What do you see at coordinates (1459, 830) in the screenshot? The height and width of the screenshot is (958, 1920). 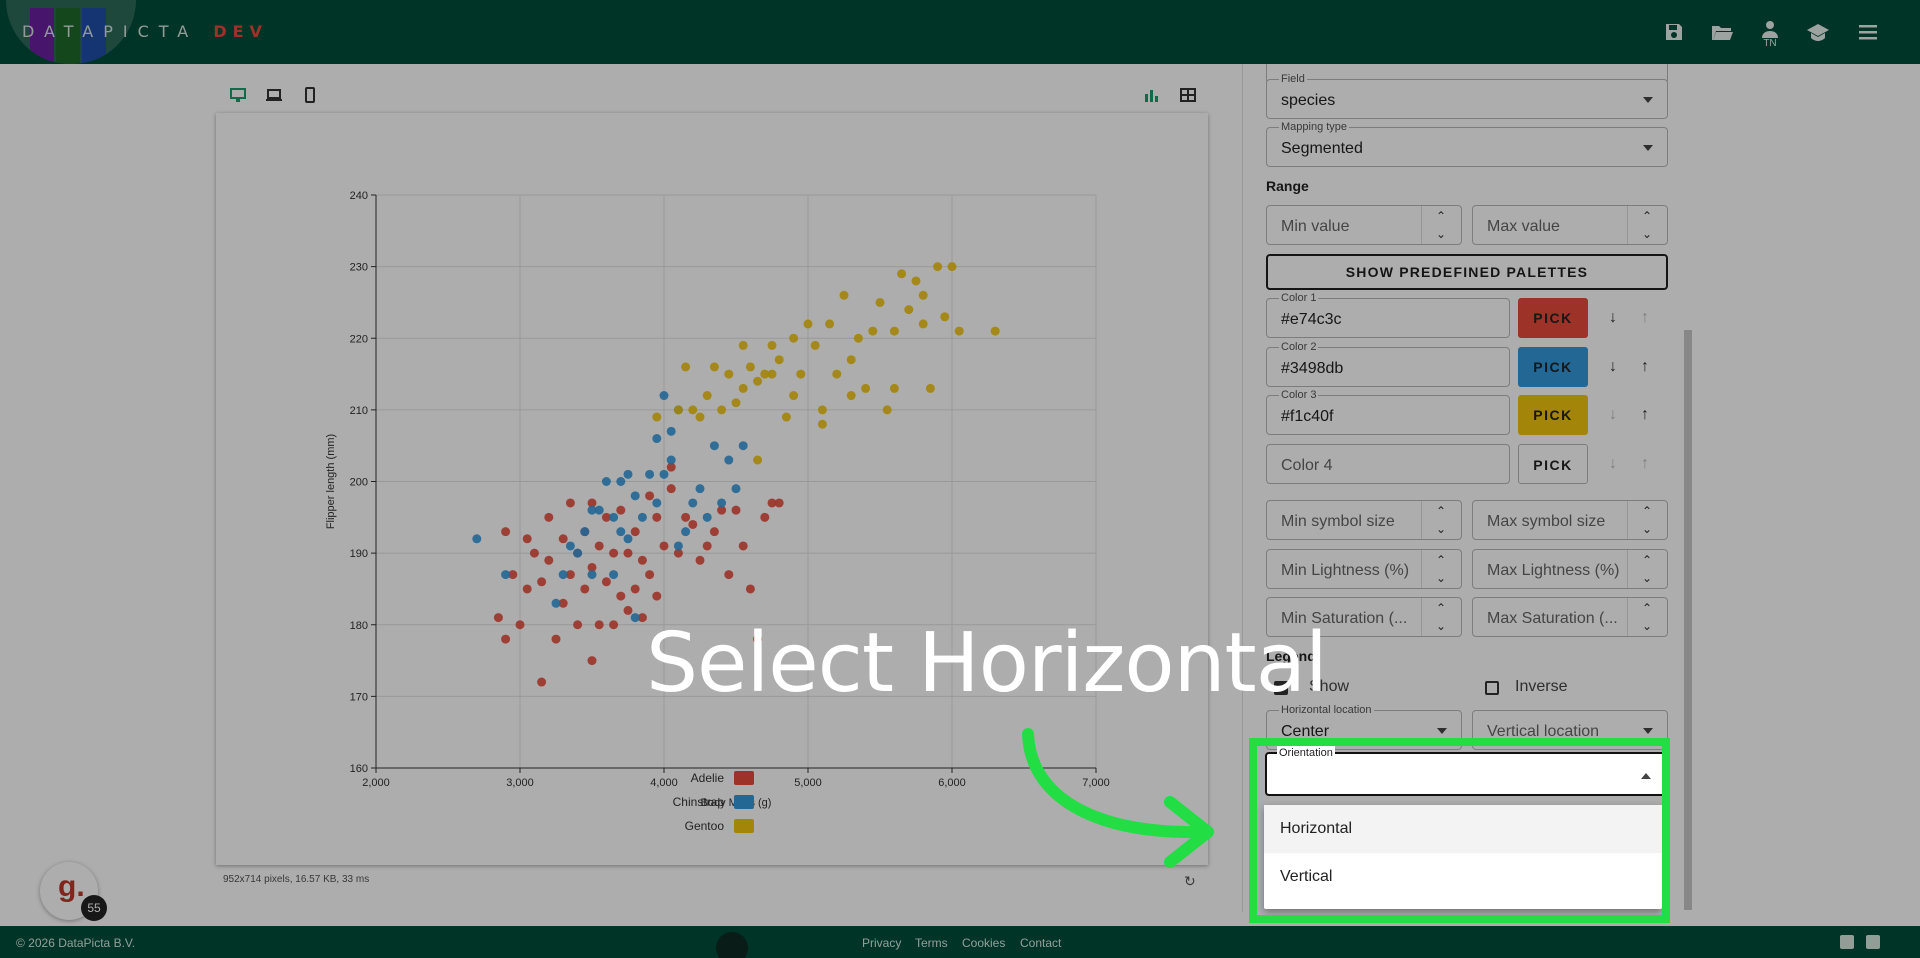 I see `tutorial-highlight-box` at bounding box center [1459, 830].